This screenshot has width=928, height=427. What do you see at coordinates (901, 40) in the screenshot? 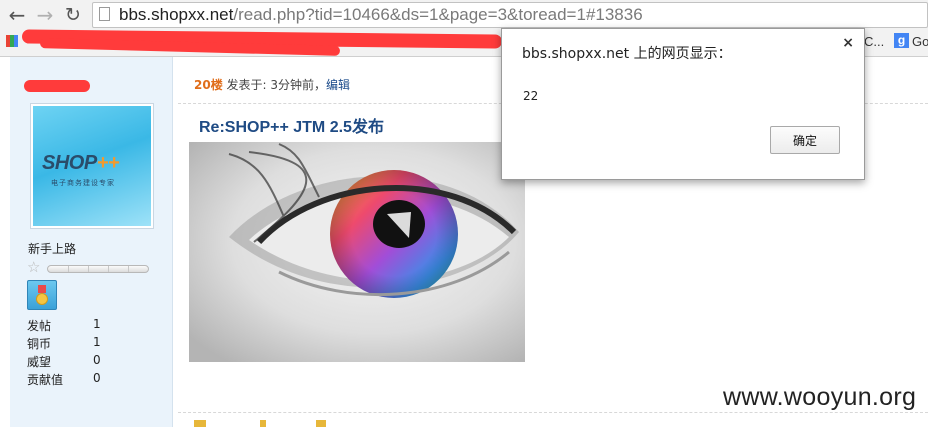
I see `google-icon: g` at bounding box center [901, 40].